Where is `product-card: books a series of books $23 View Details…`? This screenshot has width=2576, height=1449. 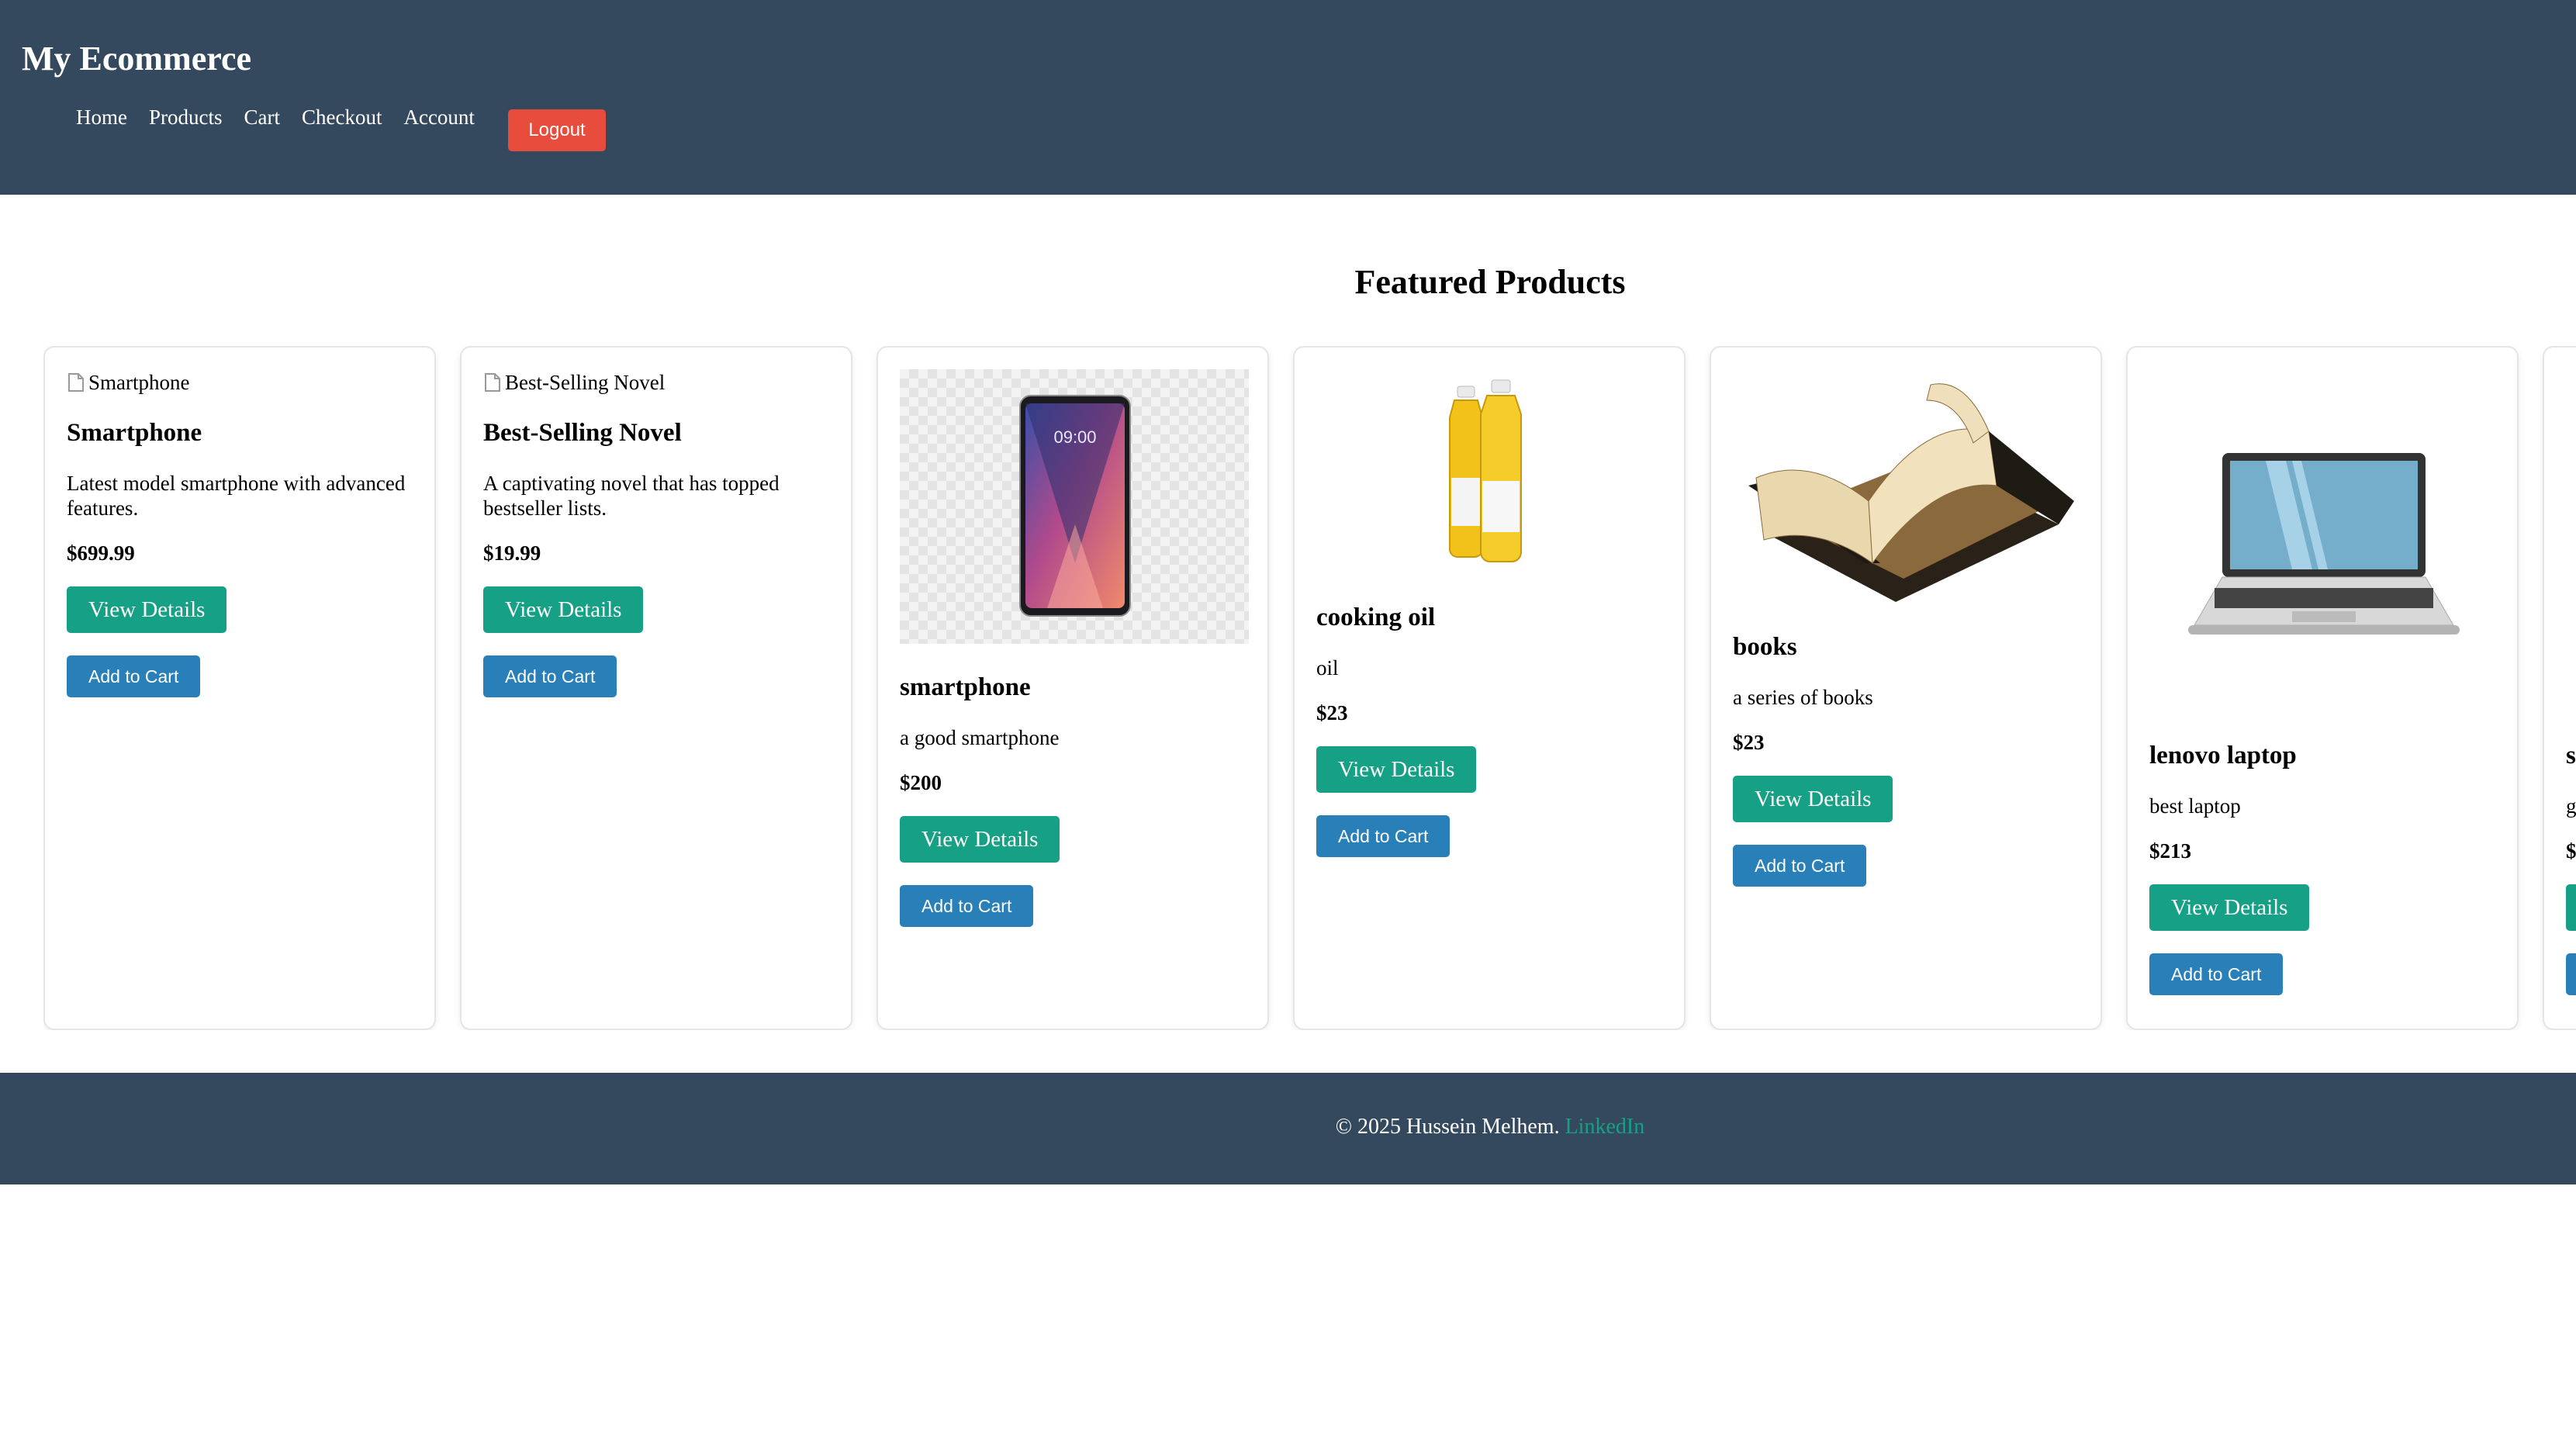 product-card: books a series of books $23 View Details… is located at coordinates (1906, 688).